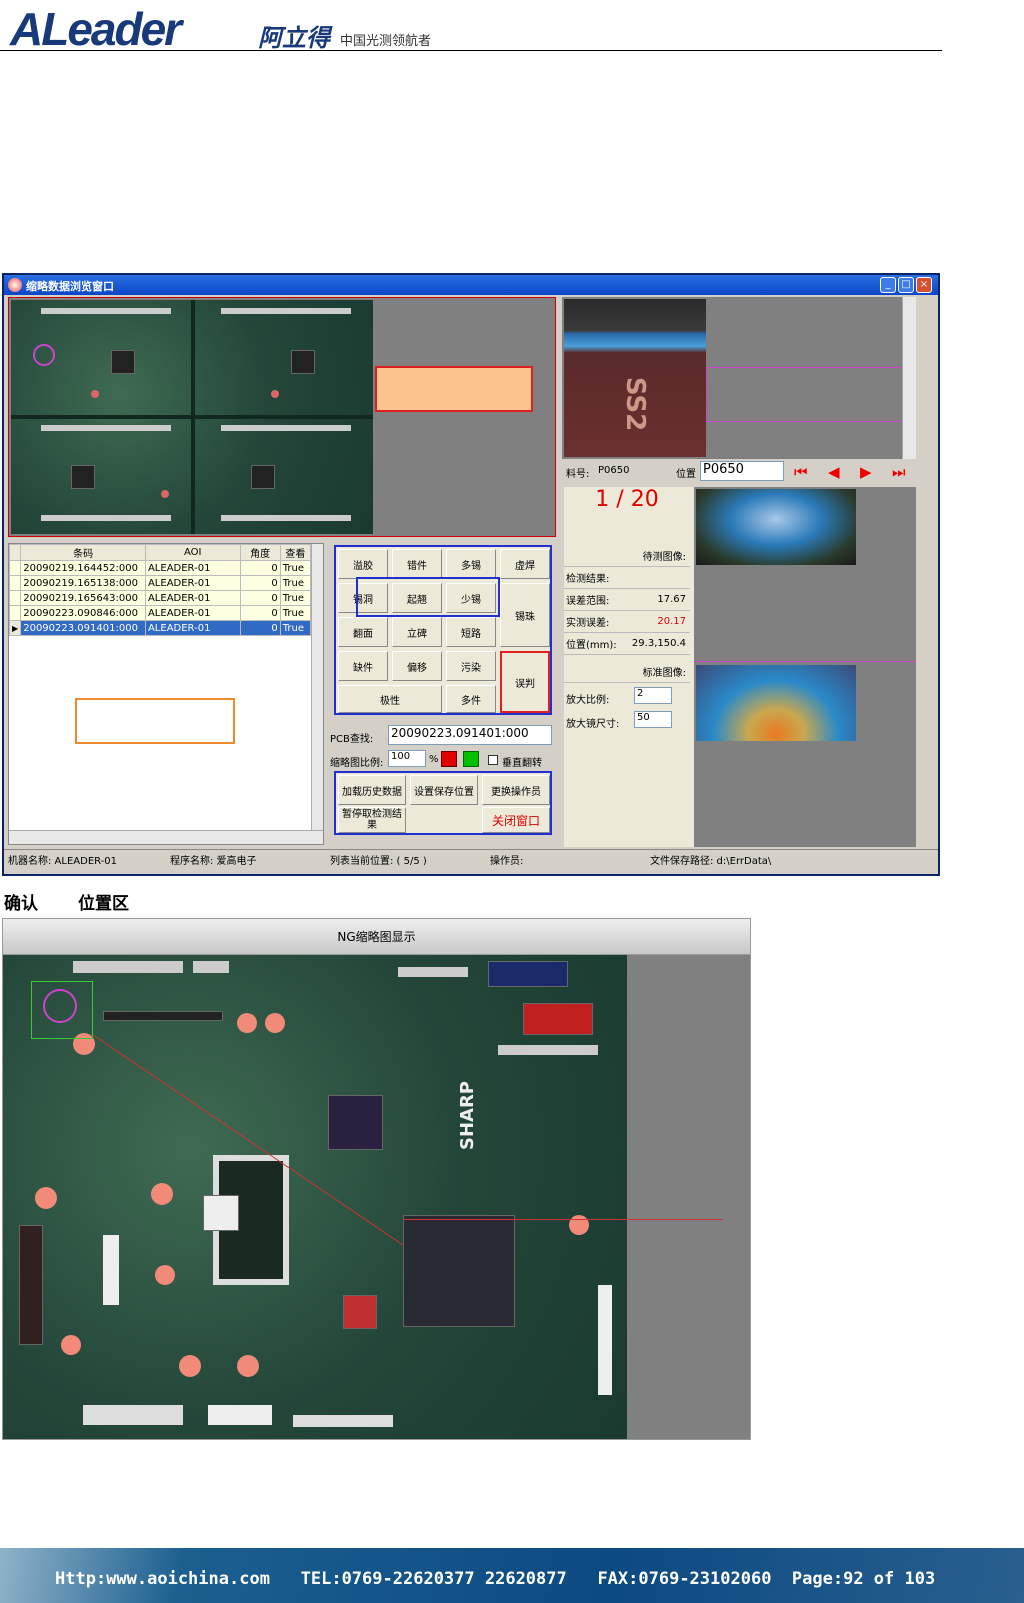  Describe the element at coordinates (811, 394) in the screenshot. I see `component-highlight-box` at that location.